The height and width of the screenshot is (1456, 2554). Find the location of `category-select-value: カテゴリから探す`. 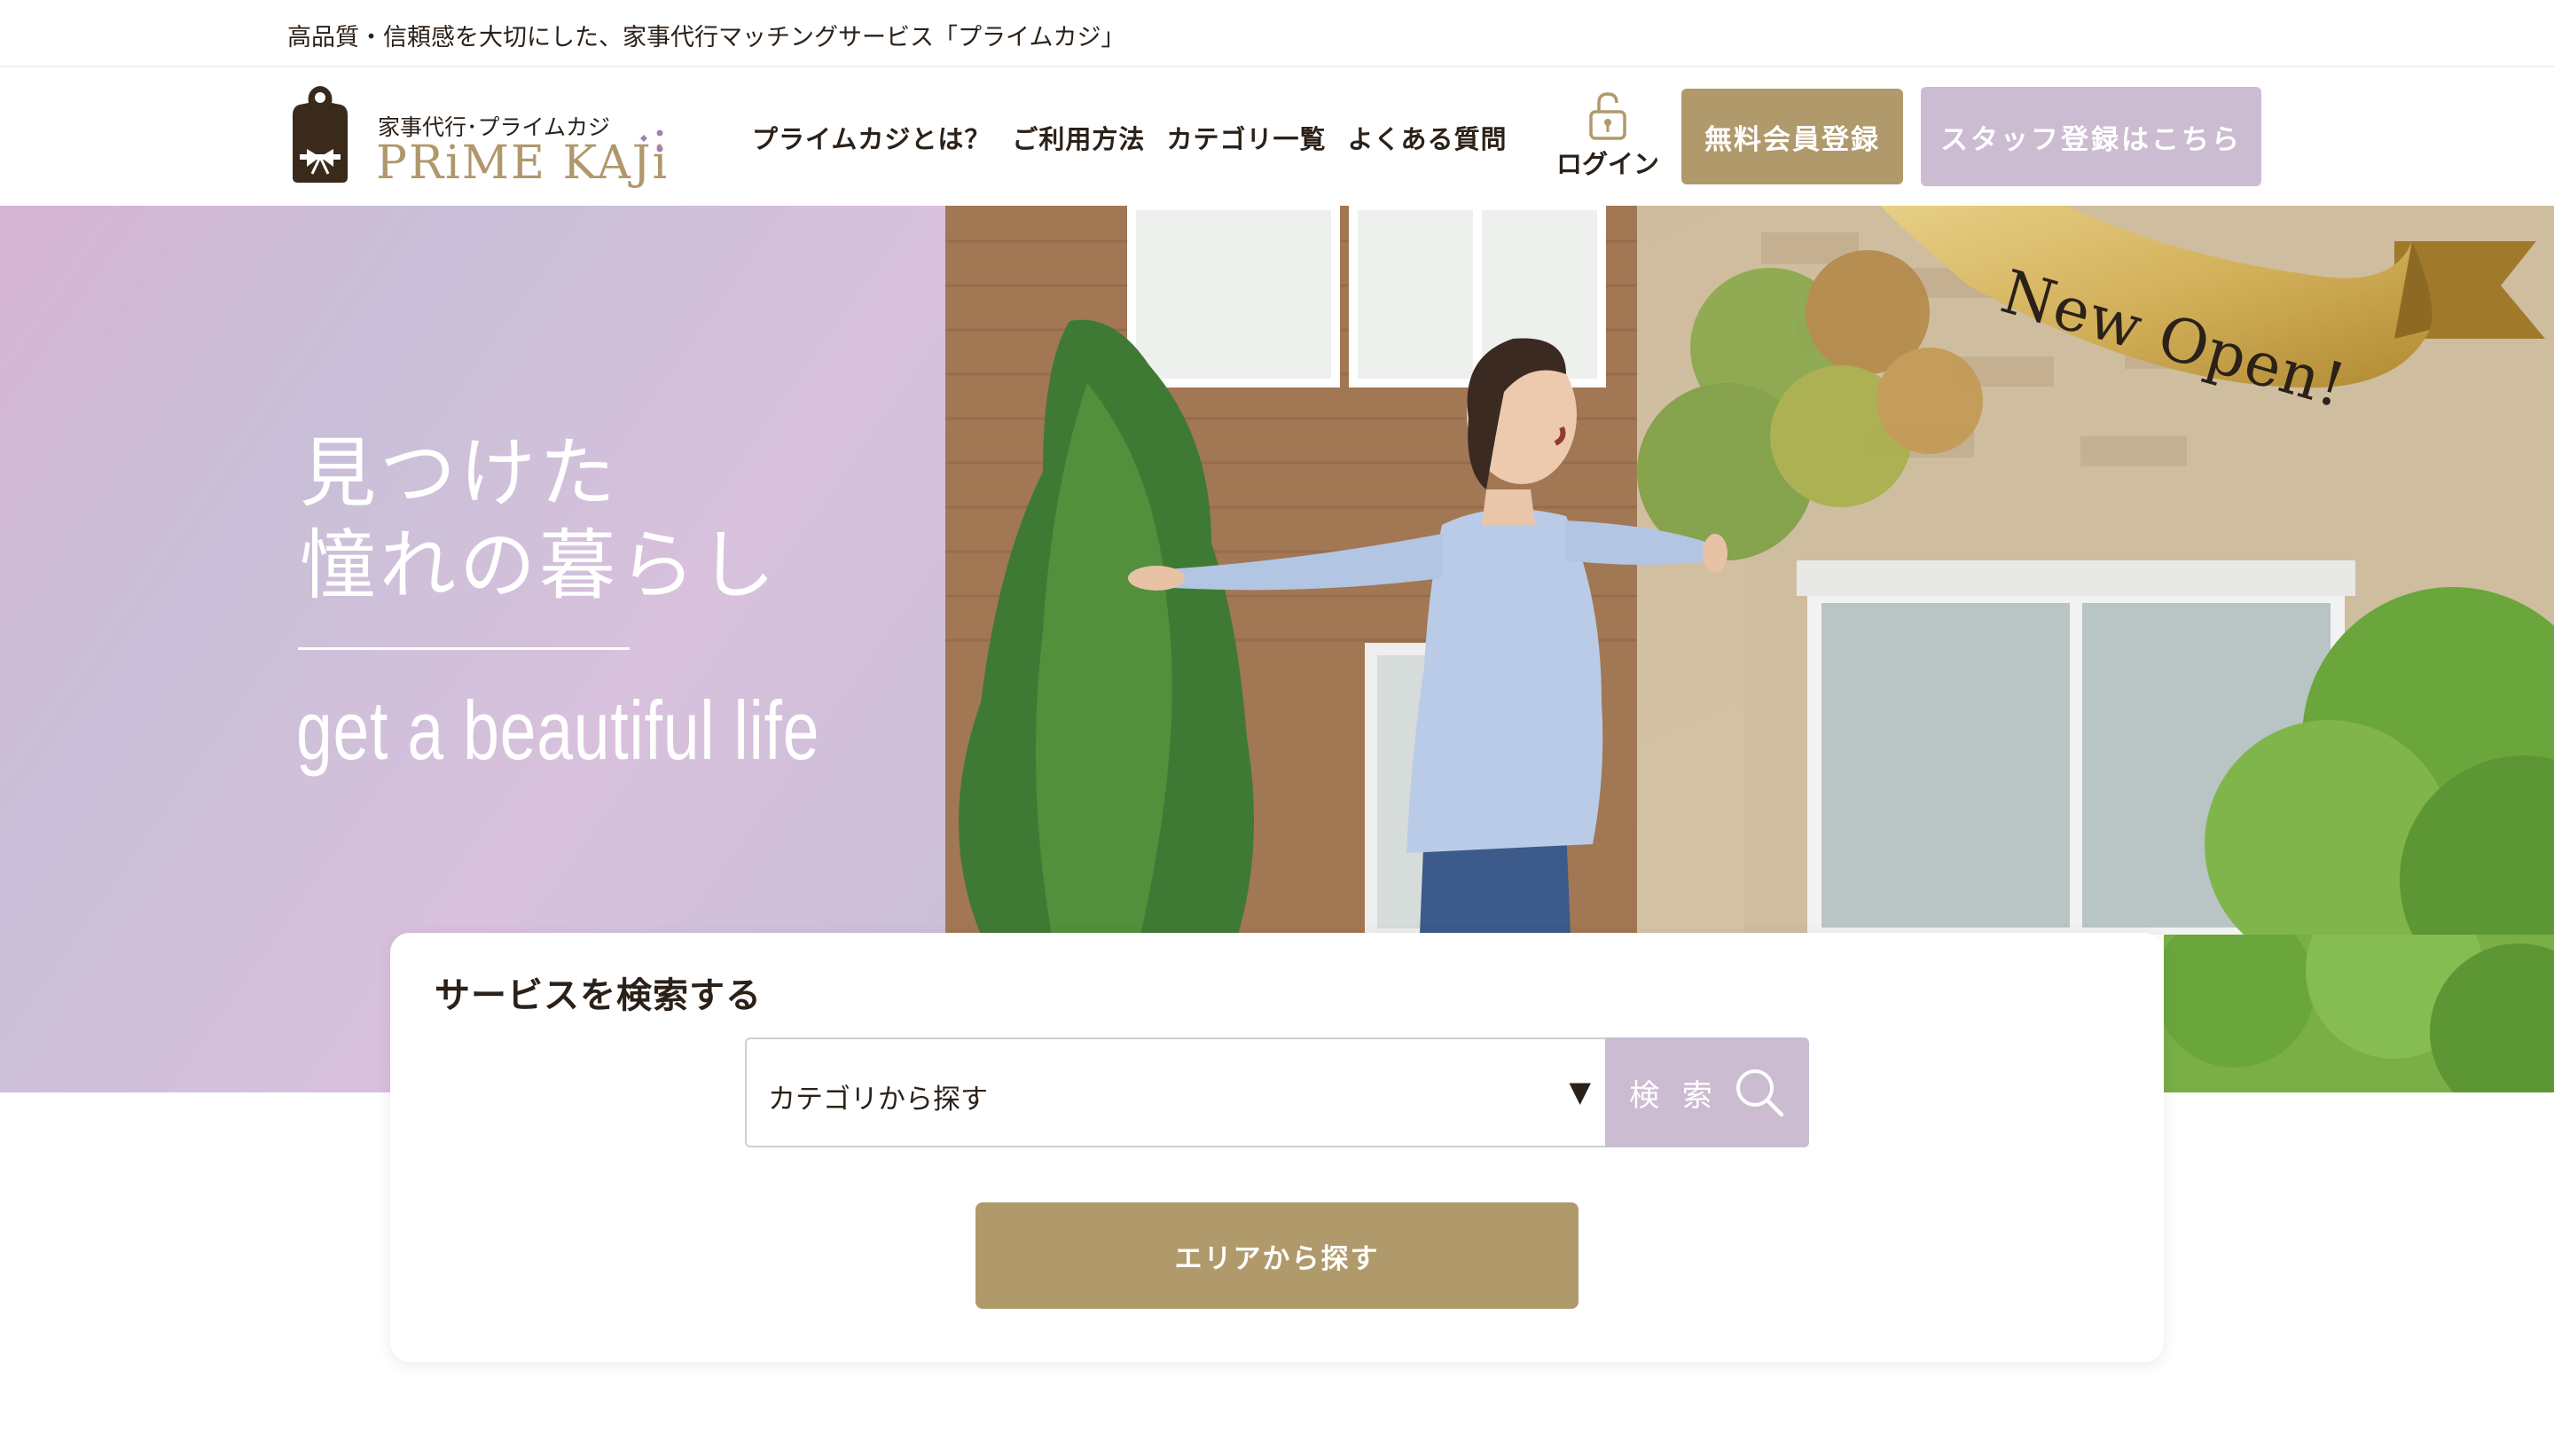

category-select-value: カテゴリから探す is located at coordinates (878, 1099).